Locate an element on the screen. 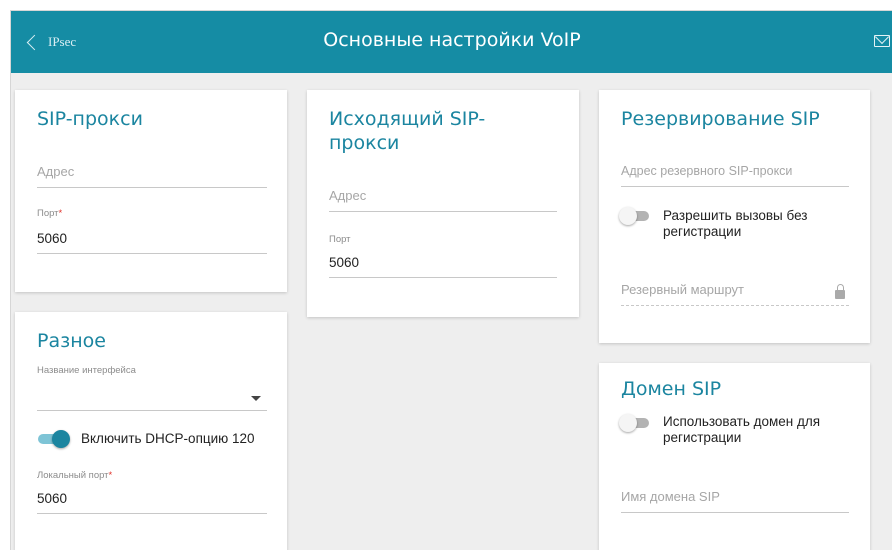 The height and width of the screenshot is (550, 892). sip-proxy-address-placeholder: Адрес is located at coordinates (56, 171).